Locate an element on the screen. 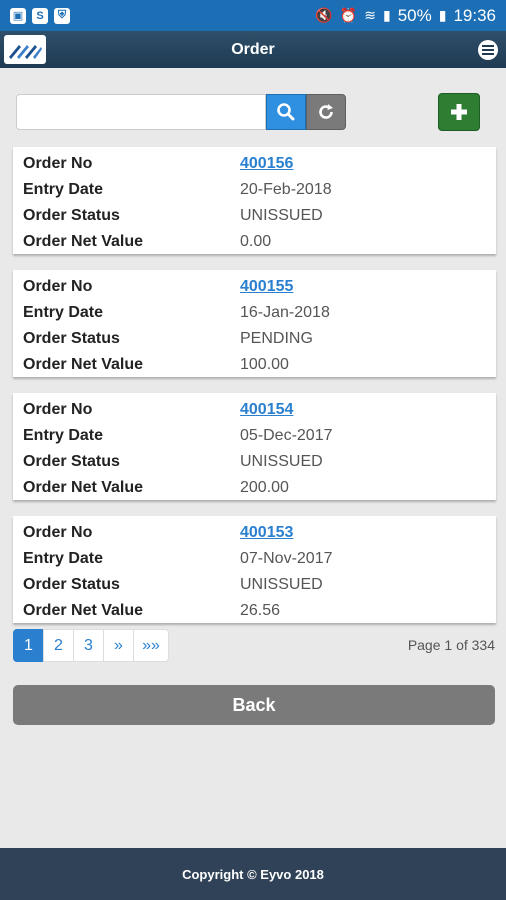 Image resolution: width=506 pixels, height=900 pixels. refresh-button is located at coordinates (326, 112).